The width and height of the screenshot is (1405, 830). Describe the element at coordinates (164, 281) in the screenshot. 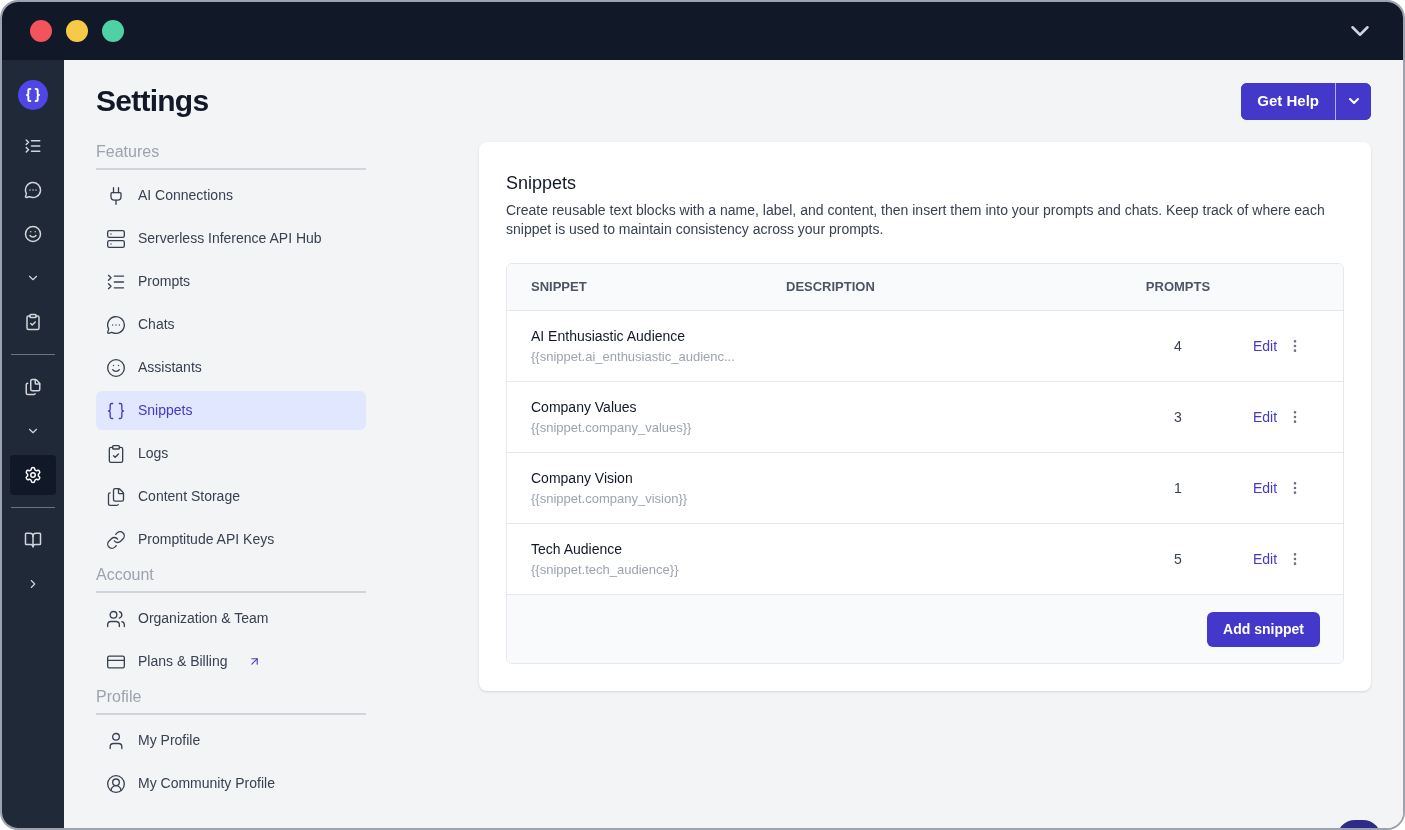

I see `nav-label: Prompts` at that location.